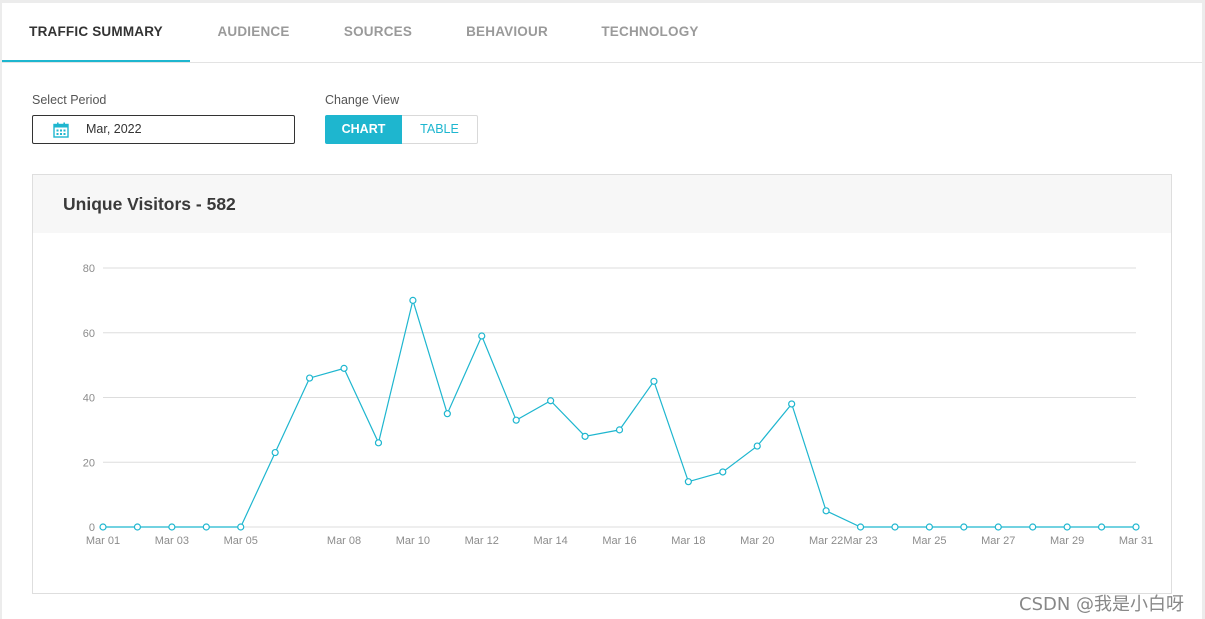 The image size is (1205, 619). I want to click on active-tab-indicator, so click(96, 61).